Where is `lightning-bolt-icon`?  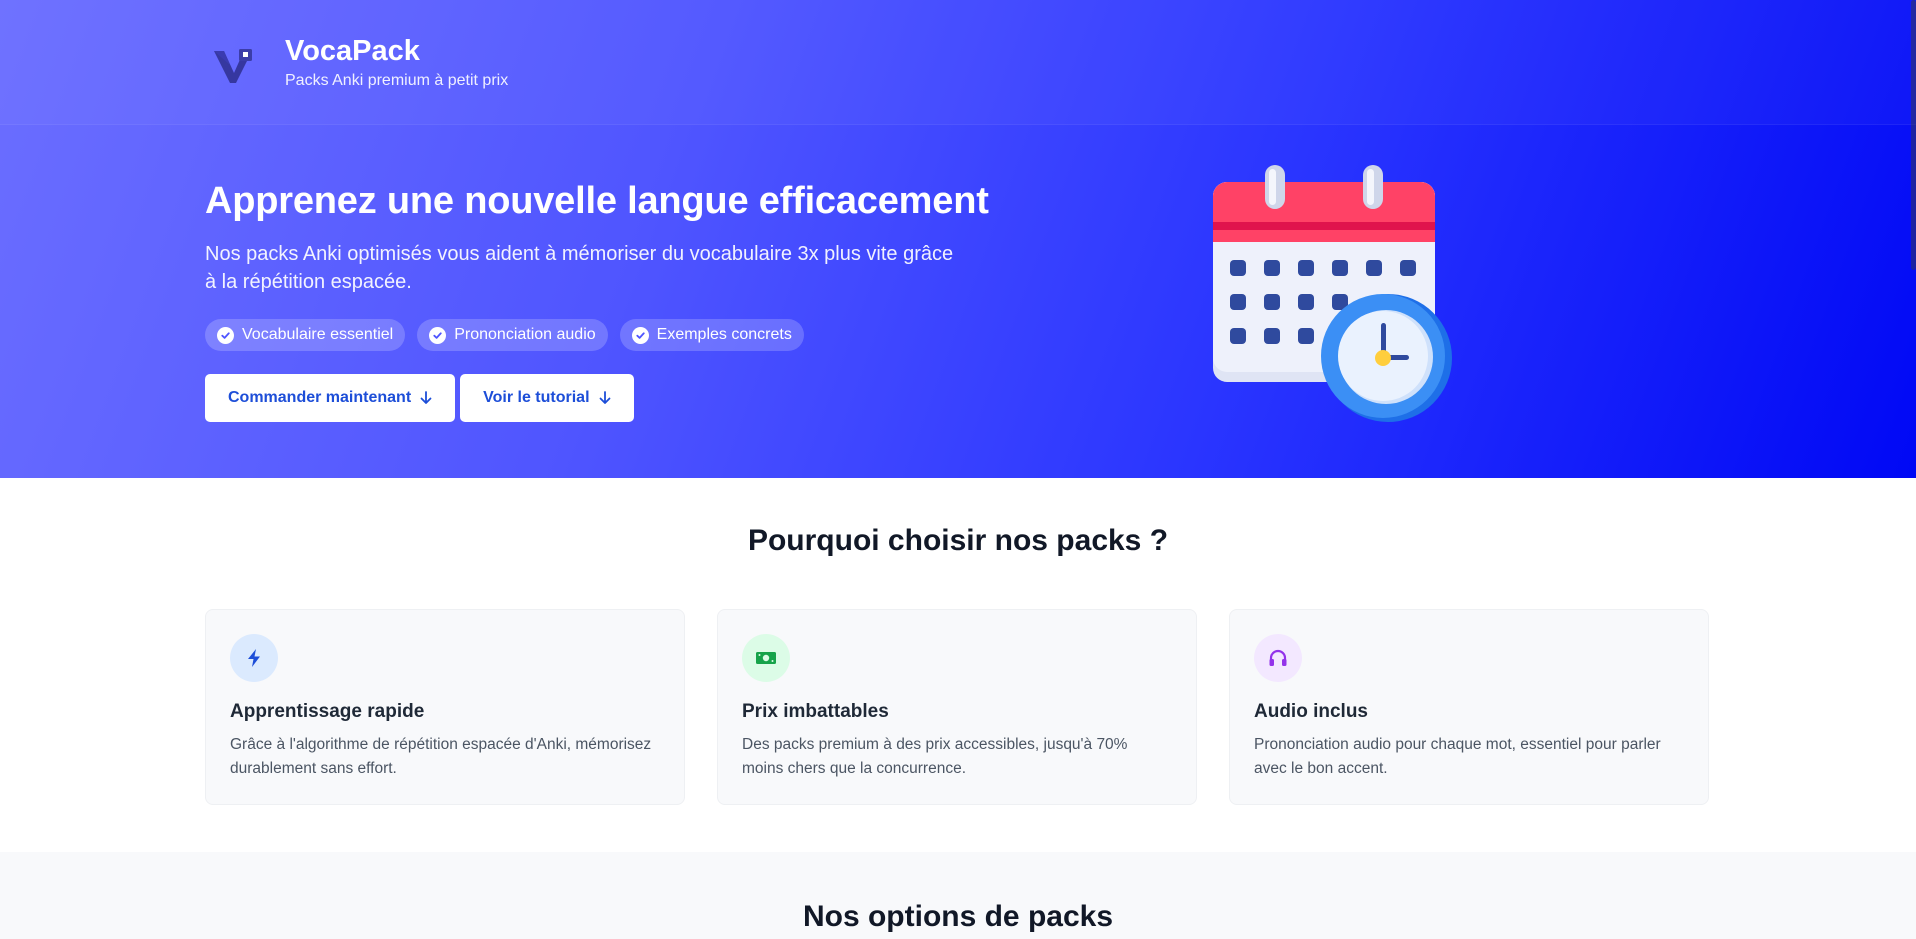 lightning-bolt-icon is located at coordinates (254, 658).